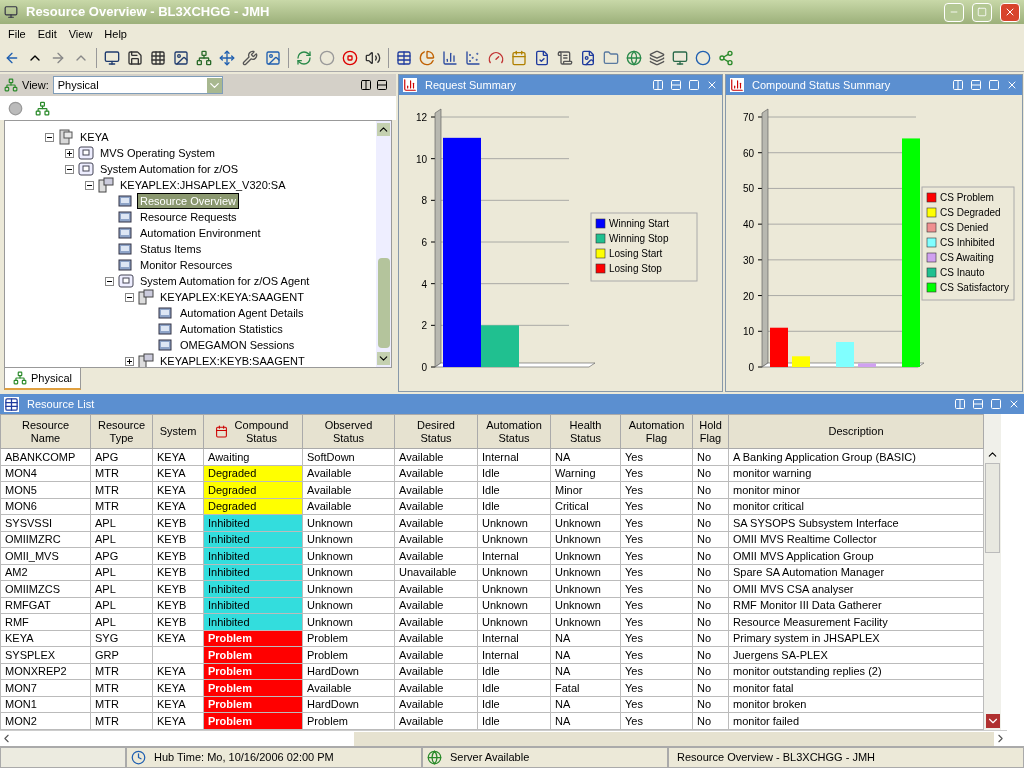 The width and height of the screenshot is (1024, 768). What do you see at coordinates (250, 57) in the screenshot?
I see `wrench-icon` at bounding box center [250, 57].